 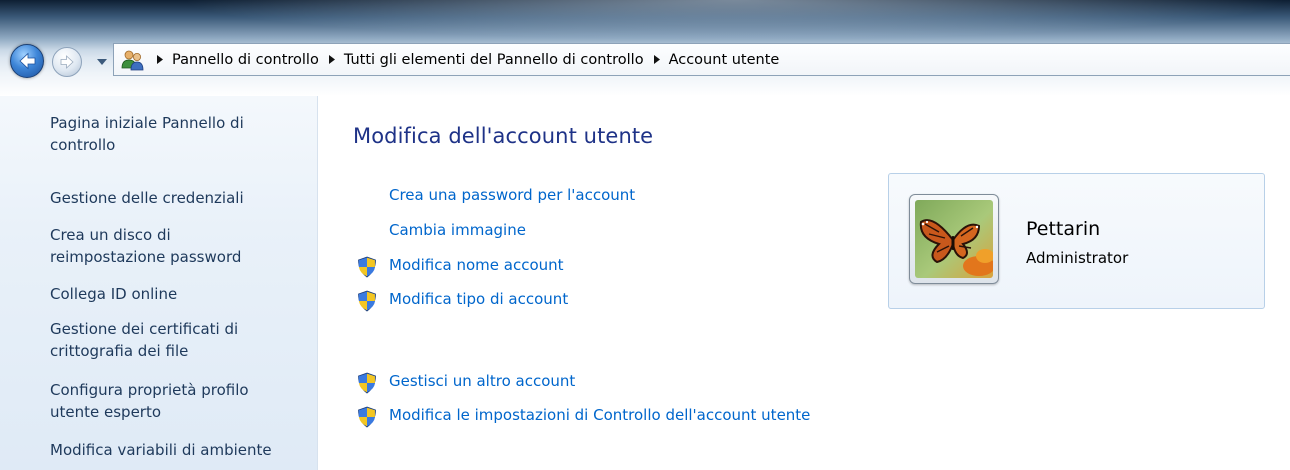 I want to click on change-account-type-link: Modifica tipo di account, so click(x=478, y=299).